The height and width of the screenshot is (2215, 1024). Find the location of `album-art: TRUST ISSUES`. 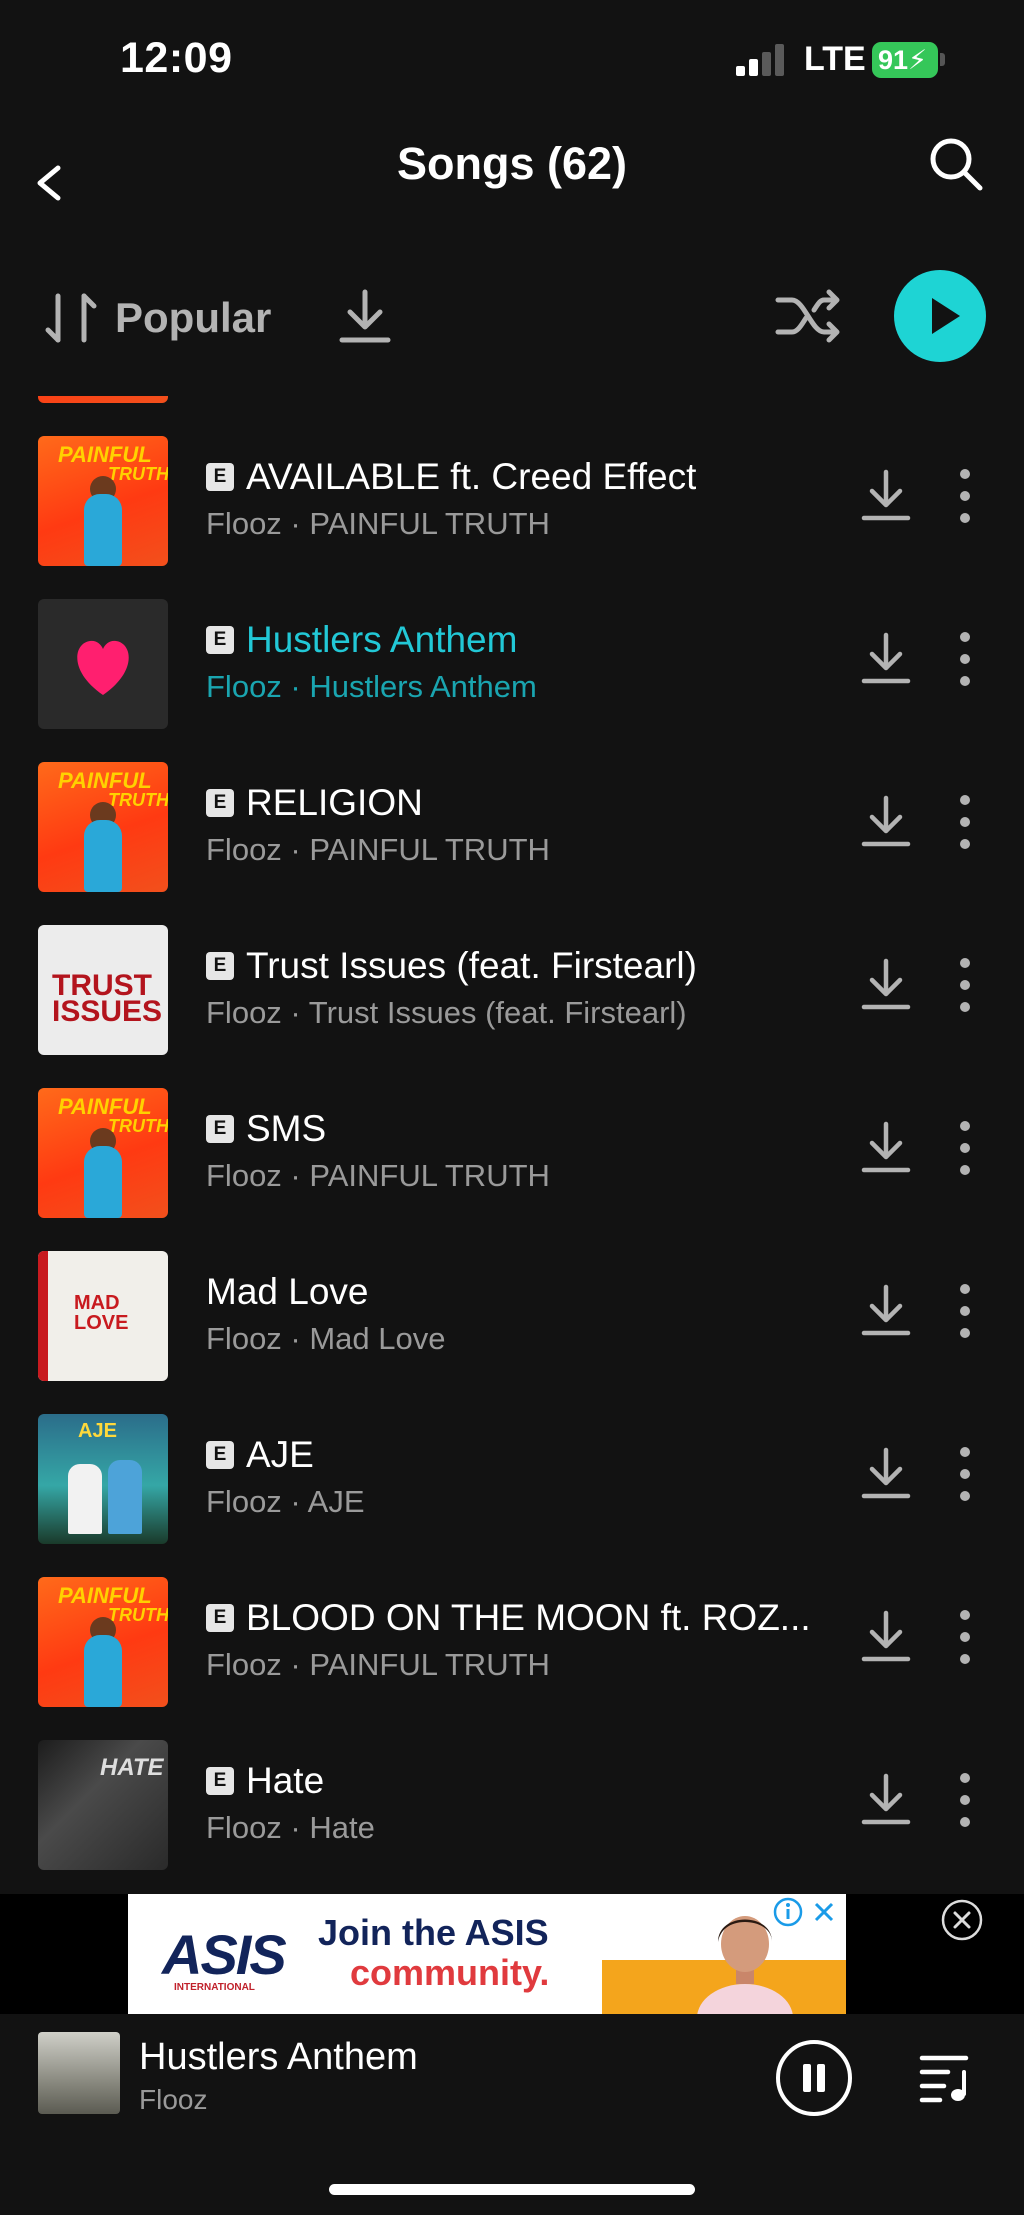

album-art: TRUST ISSUES is located at coordinates (103, 990).